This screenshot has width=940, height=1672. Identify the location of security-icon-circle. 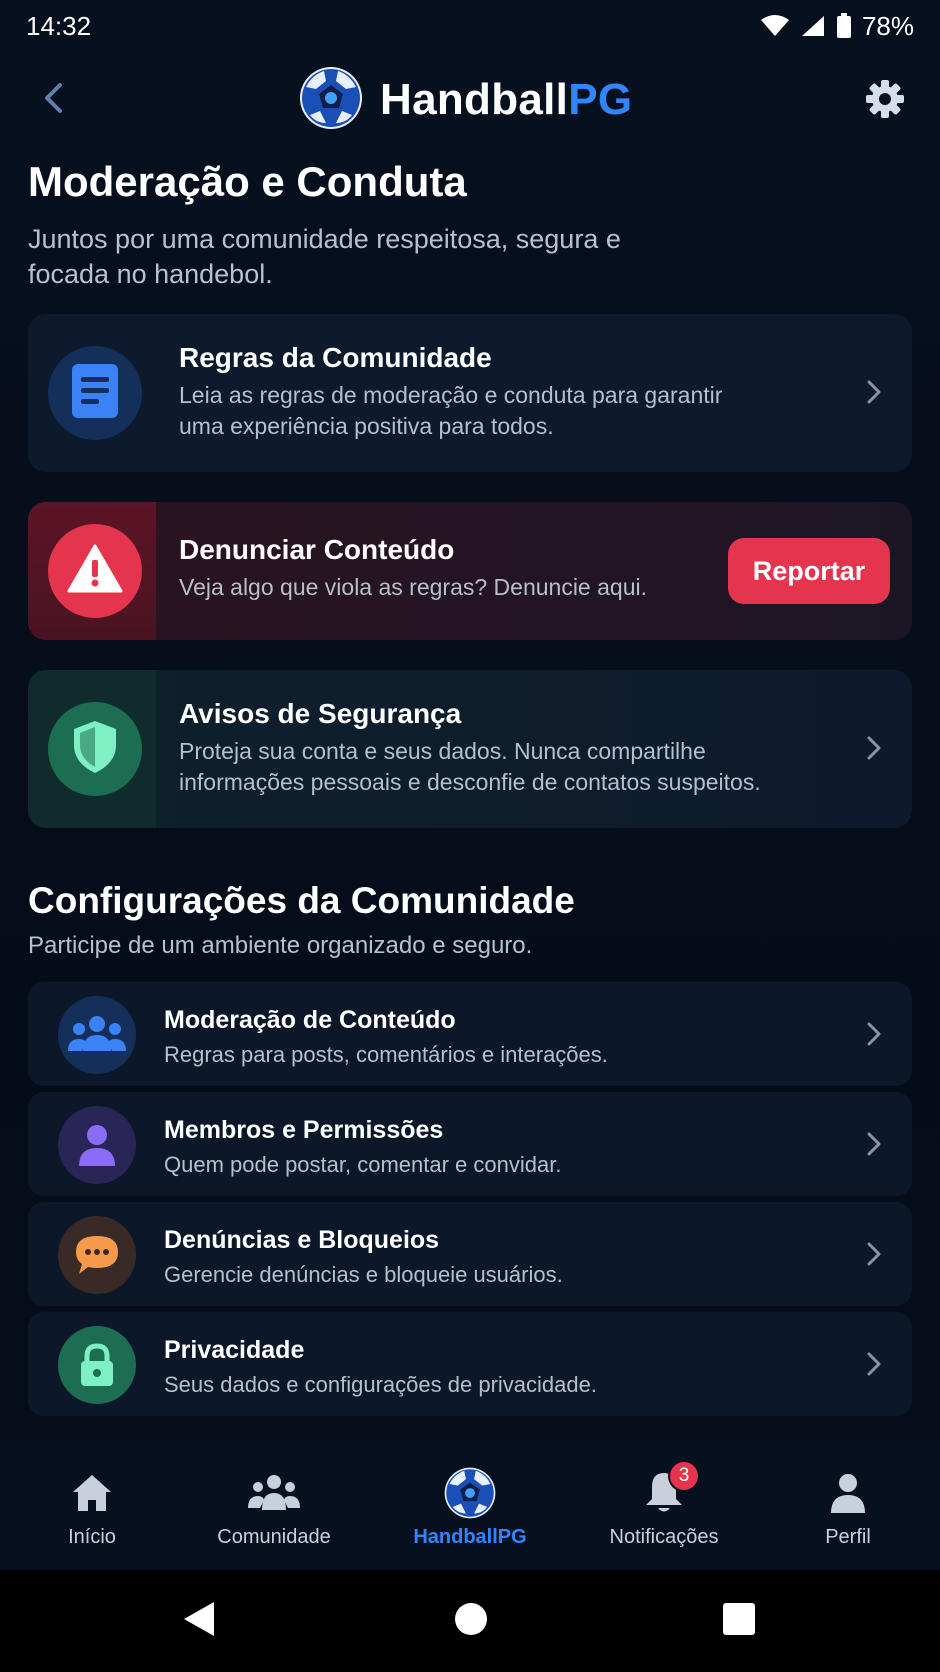
(95, 749).